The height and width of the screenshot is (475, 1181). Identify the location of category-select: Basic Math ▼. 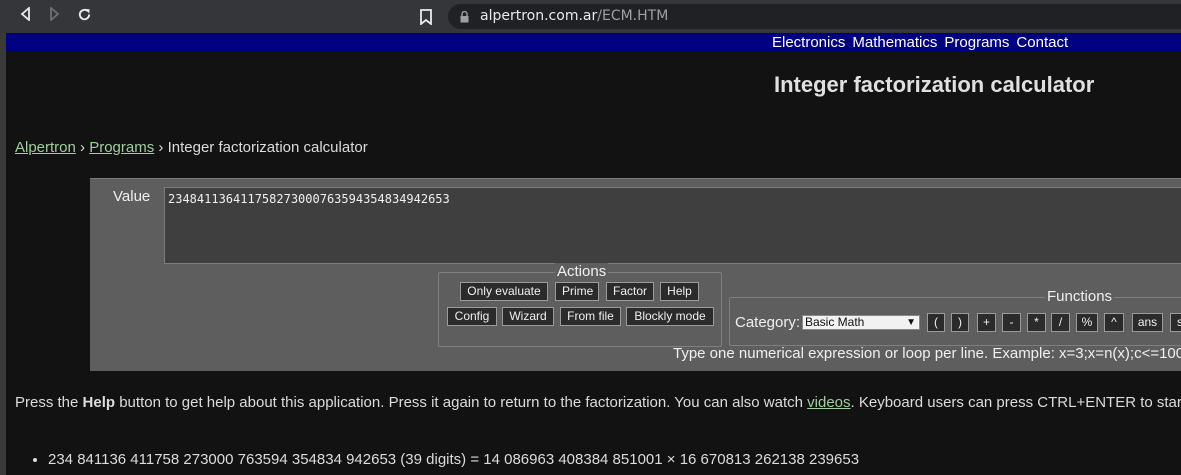
(861, 322).